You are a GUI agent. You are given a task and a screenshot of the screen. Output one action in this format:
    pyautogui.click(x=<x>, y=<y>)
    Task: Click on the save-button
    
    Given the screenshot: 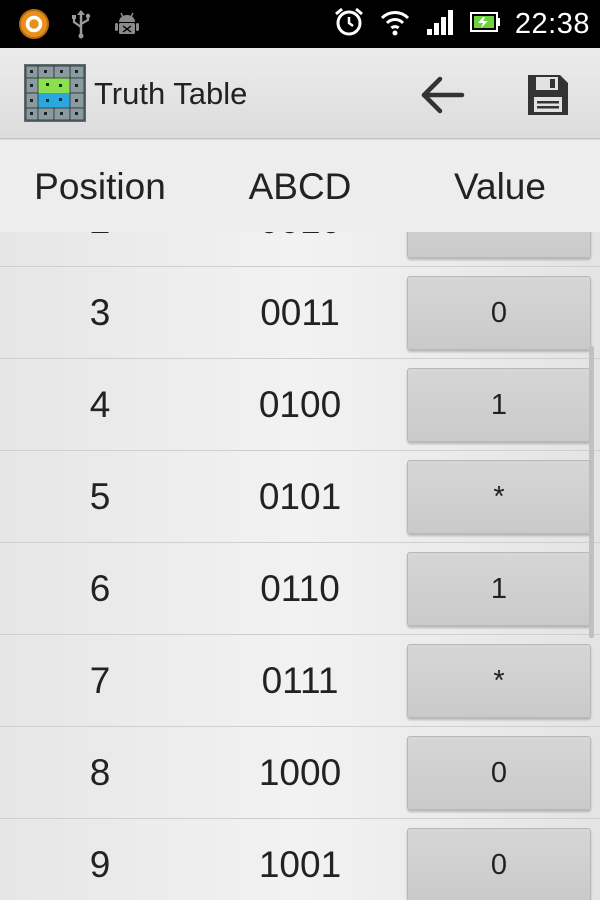 What is the action you would take?
    pyautogui.click(x=548, y=95)
    